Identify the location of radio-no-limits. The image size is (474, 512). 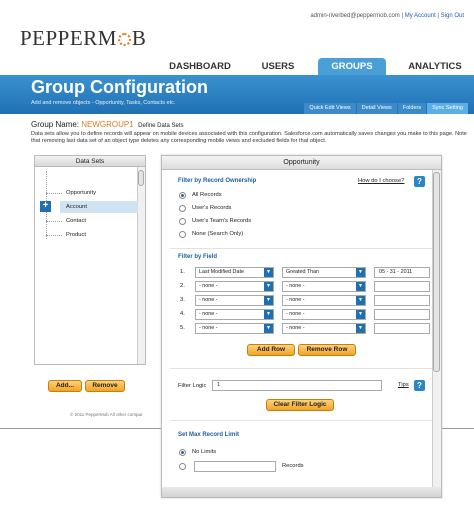
(182, 452).